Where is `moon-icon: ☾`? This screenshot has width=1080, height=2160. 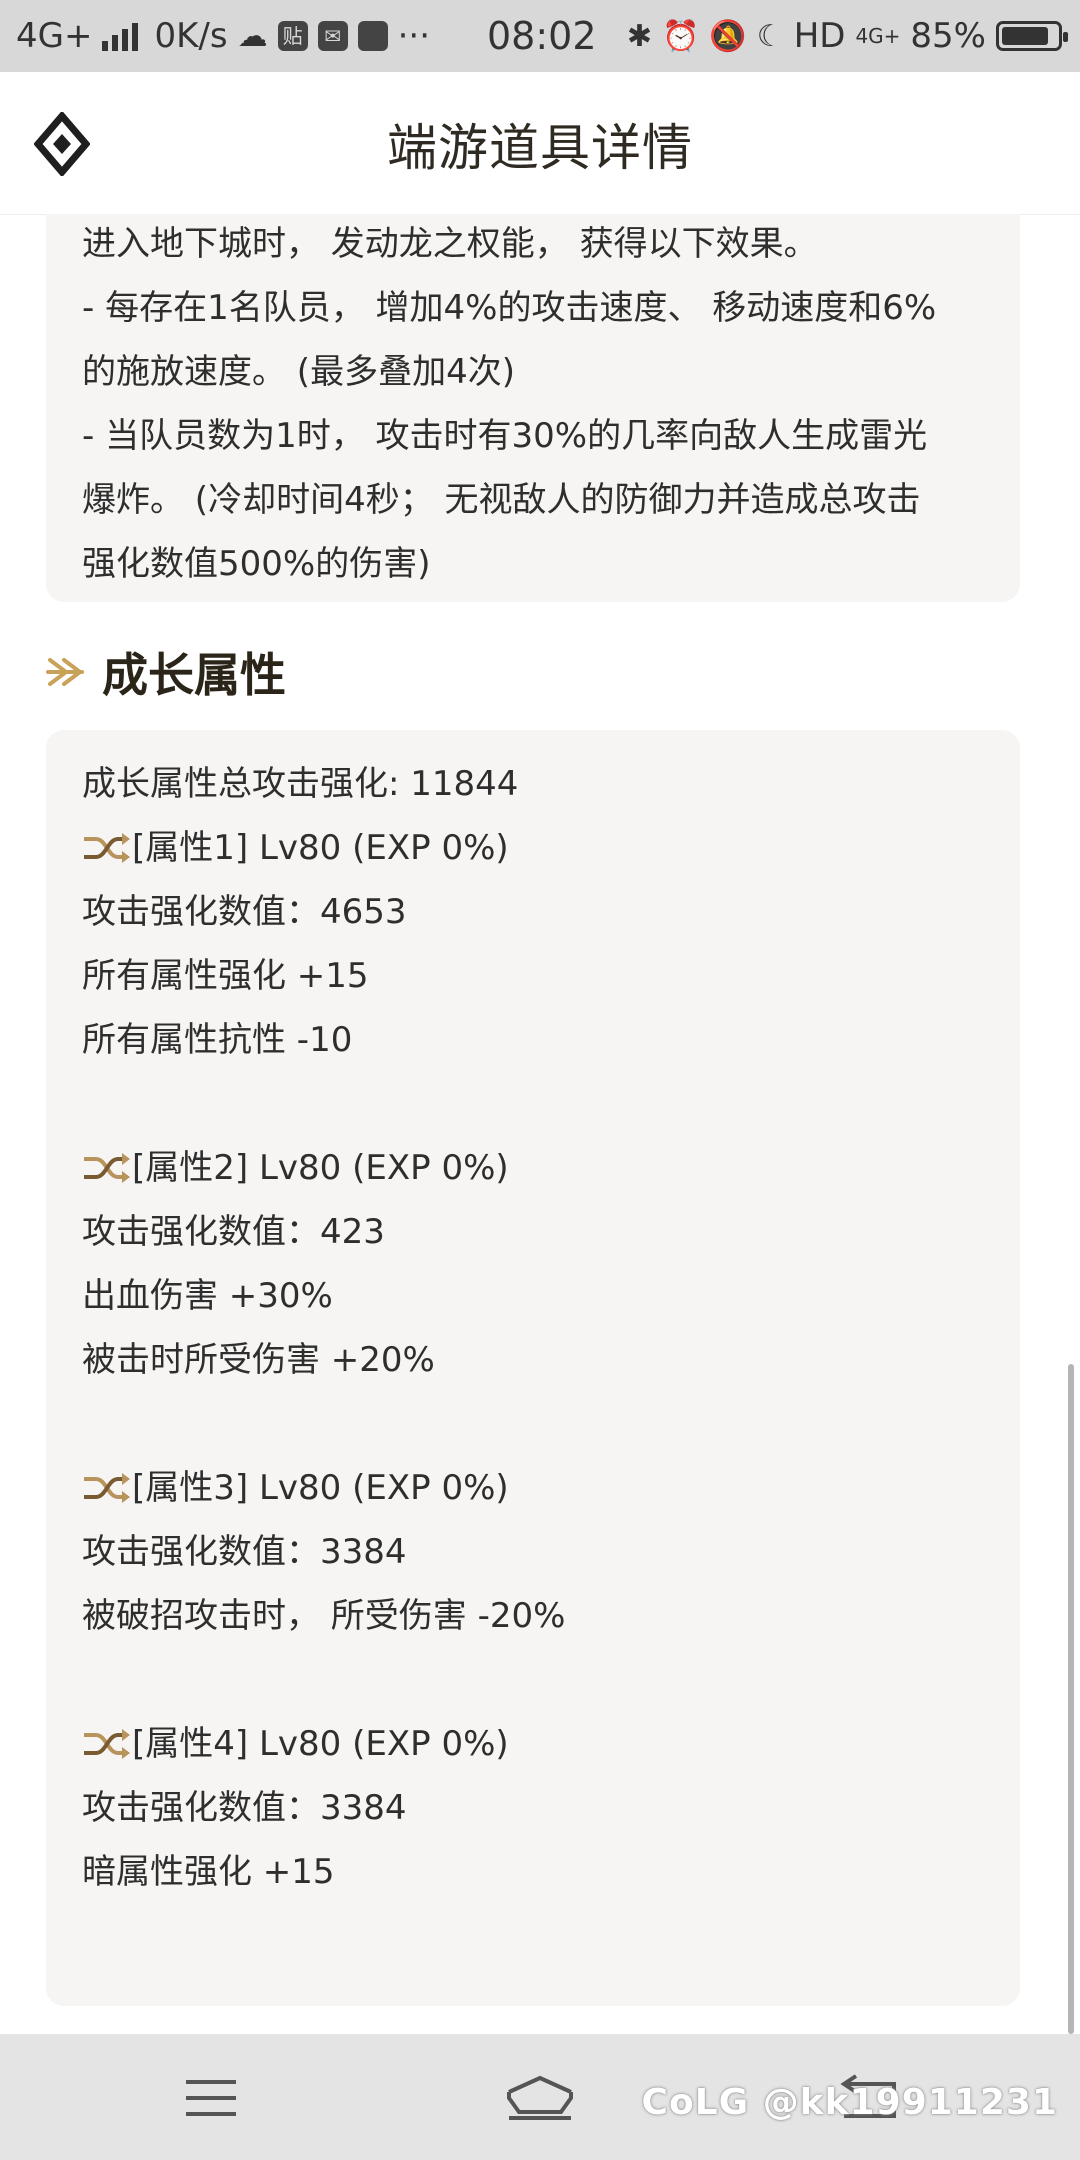
moon-icon: ☾ is located at coordinates (770, 36).